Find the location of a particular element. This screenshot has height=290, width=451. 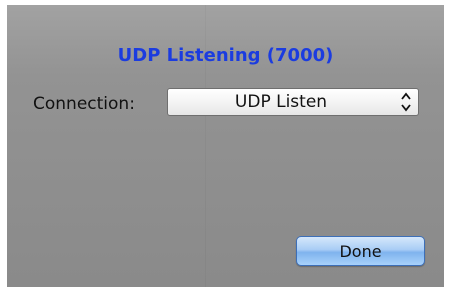

connection-select-value: UDP Listen is located at coordinates (281, 102).